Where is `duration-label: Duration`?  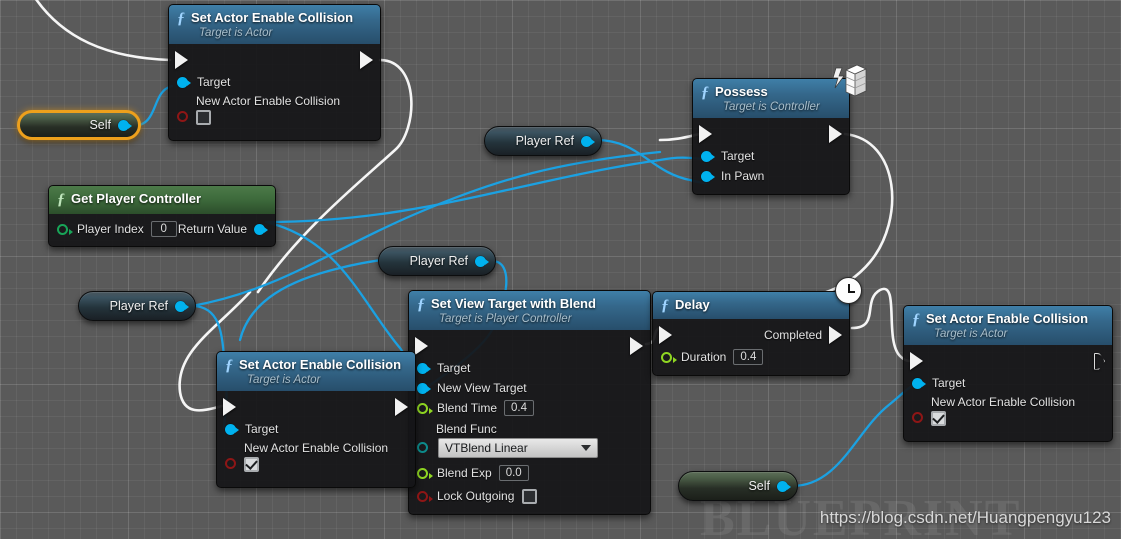 duration-label: Duration is located at coordinates (704, 357).